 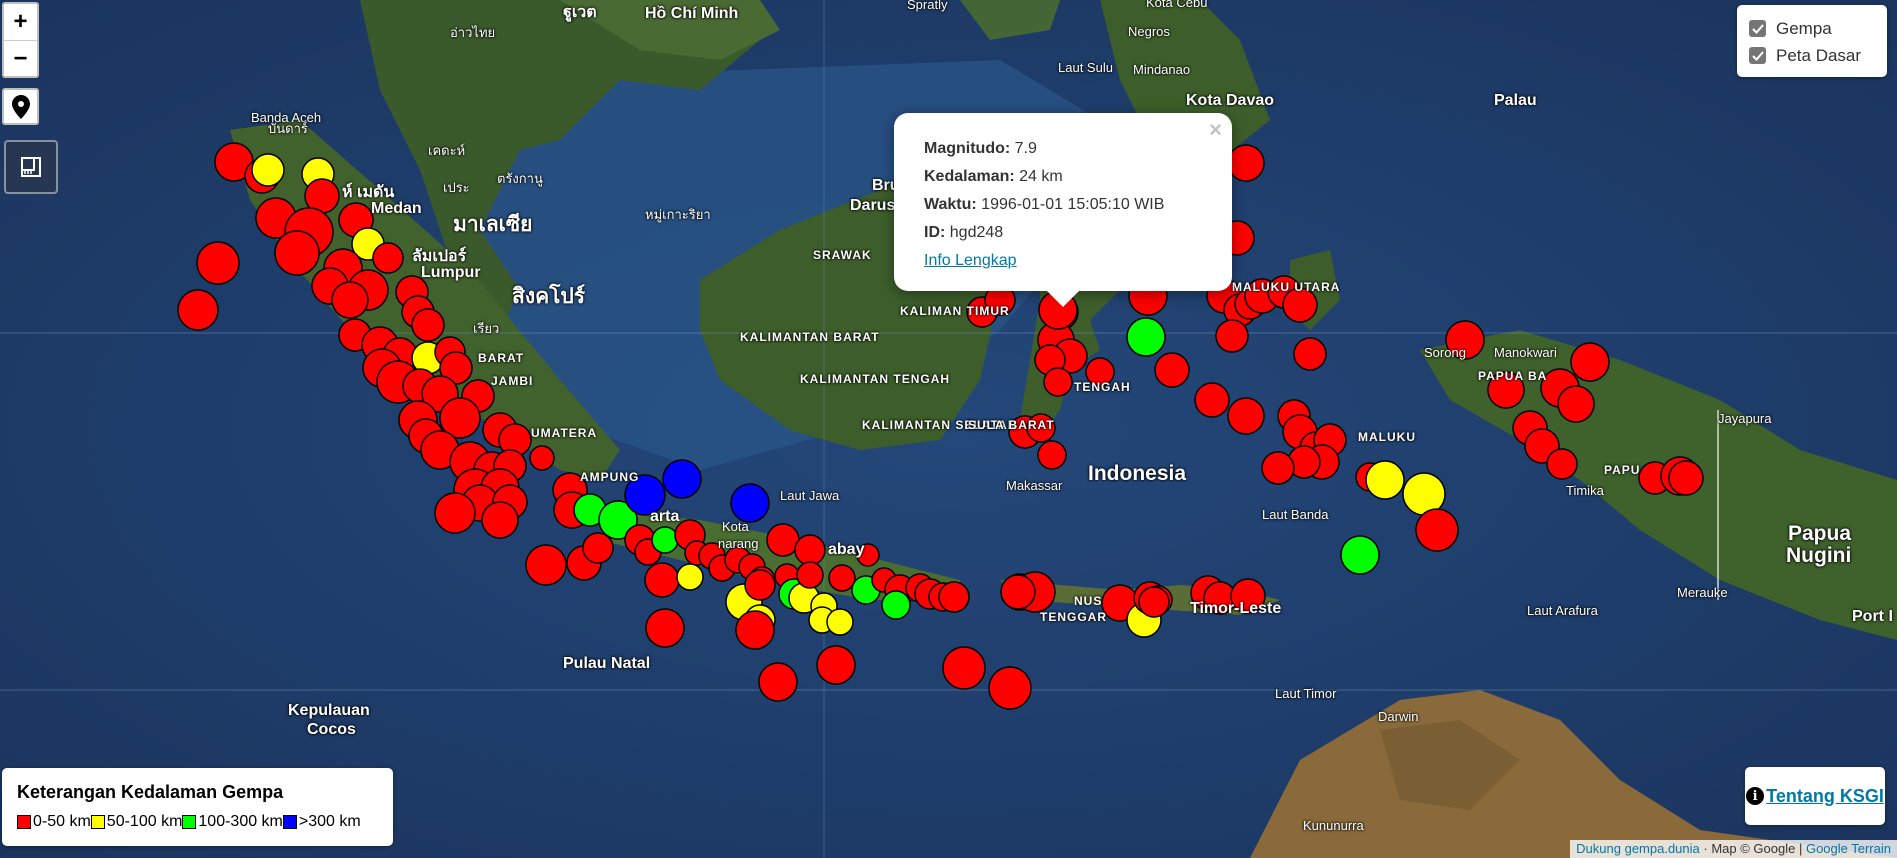 I want to click on info-lengkap-link: Info Lengkap, so click(x=970, y=260).